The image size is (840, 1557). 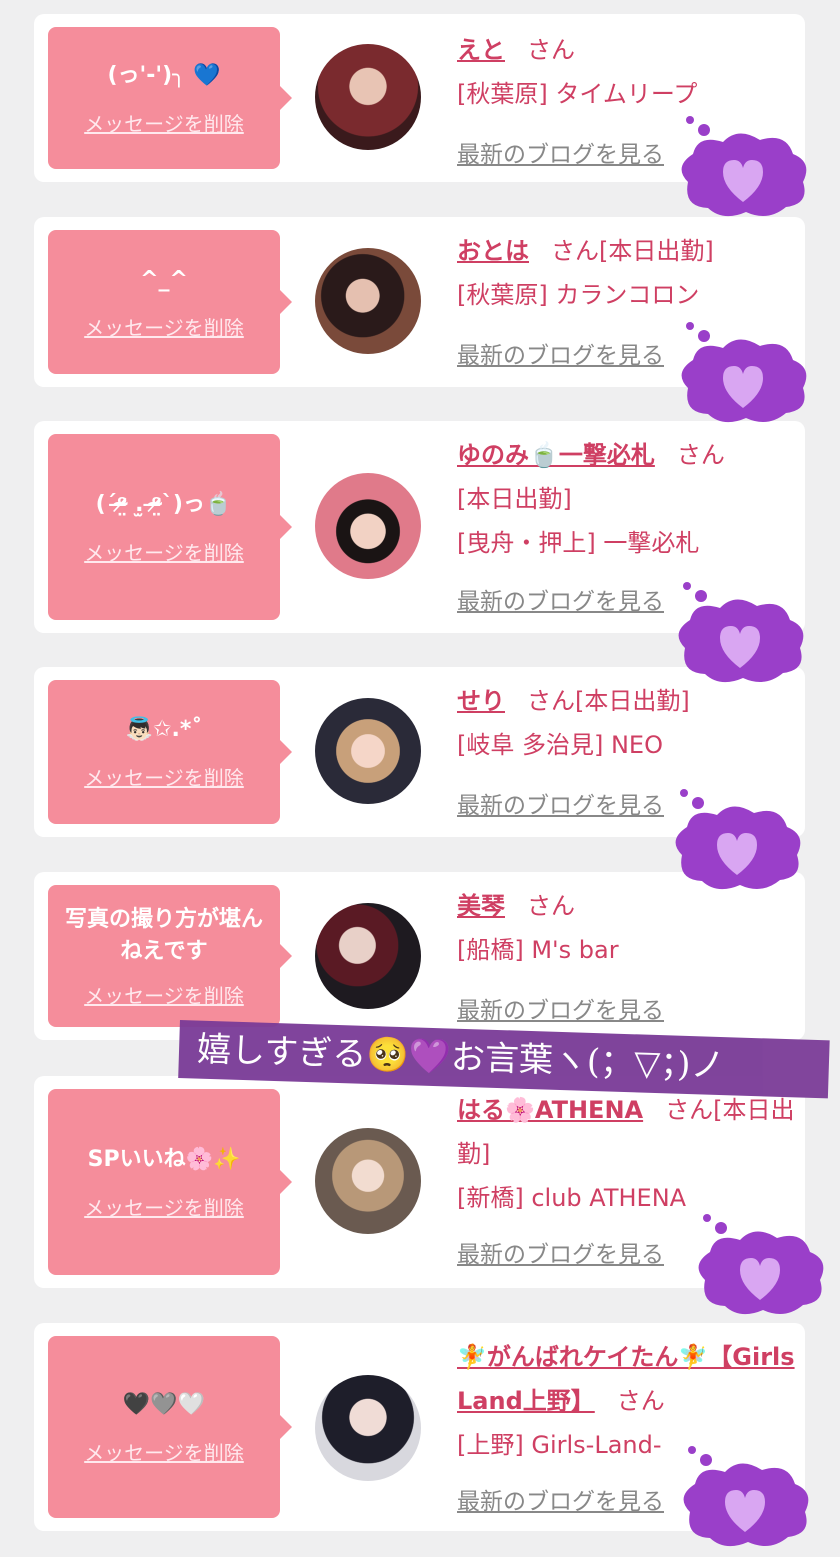 What do you see at coordinates (560, 745) in the screenshot?
I see `shop-label: [岐阜 多治見] NEO` at bounding box center [560, 745].